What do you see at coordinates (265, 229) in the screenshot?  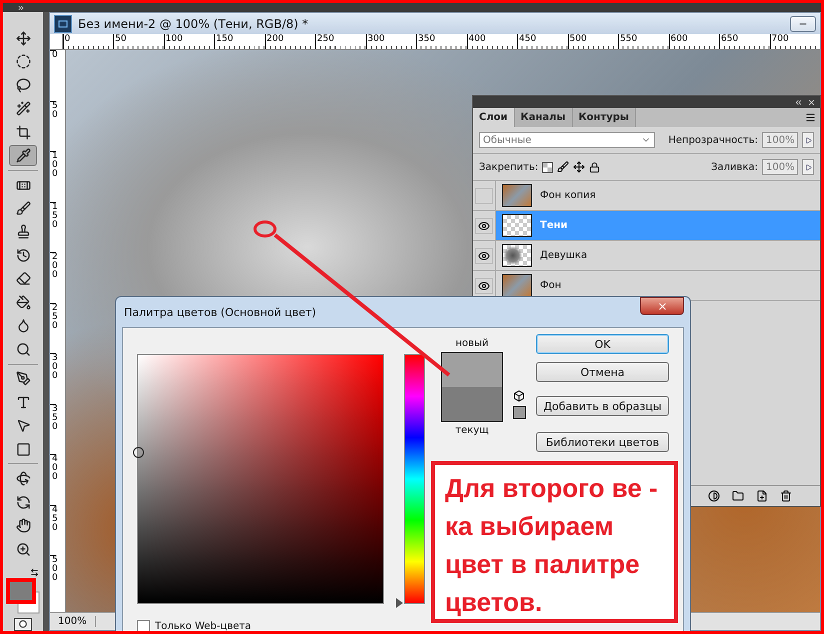 I see `highlight-circle` at bounding box center [265, 229].